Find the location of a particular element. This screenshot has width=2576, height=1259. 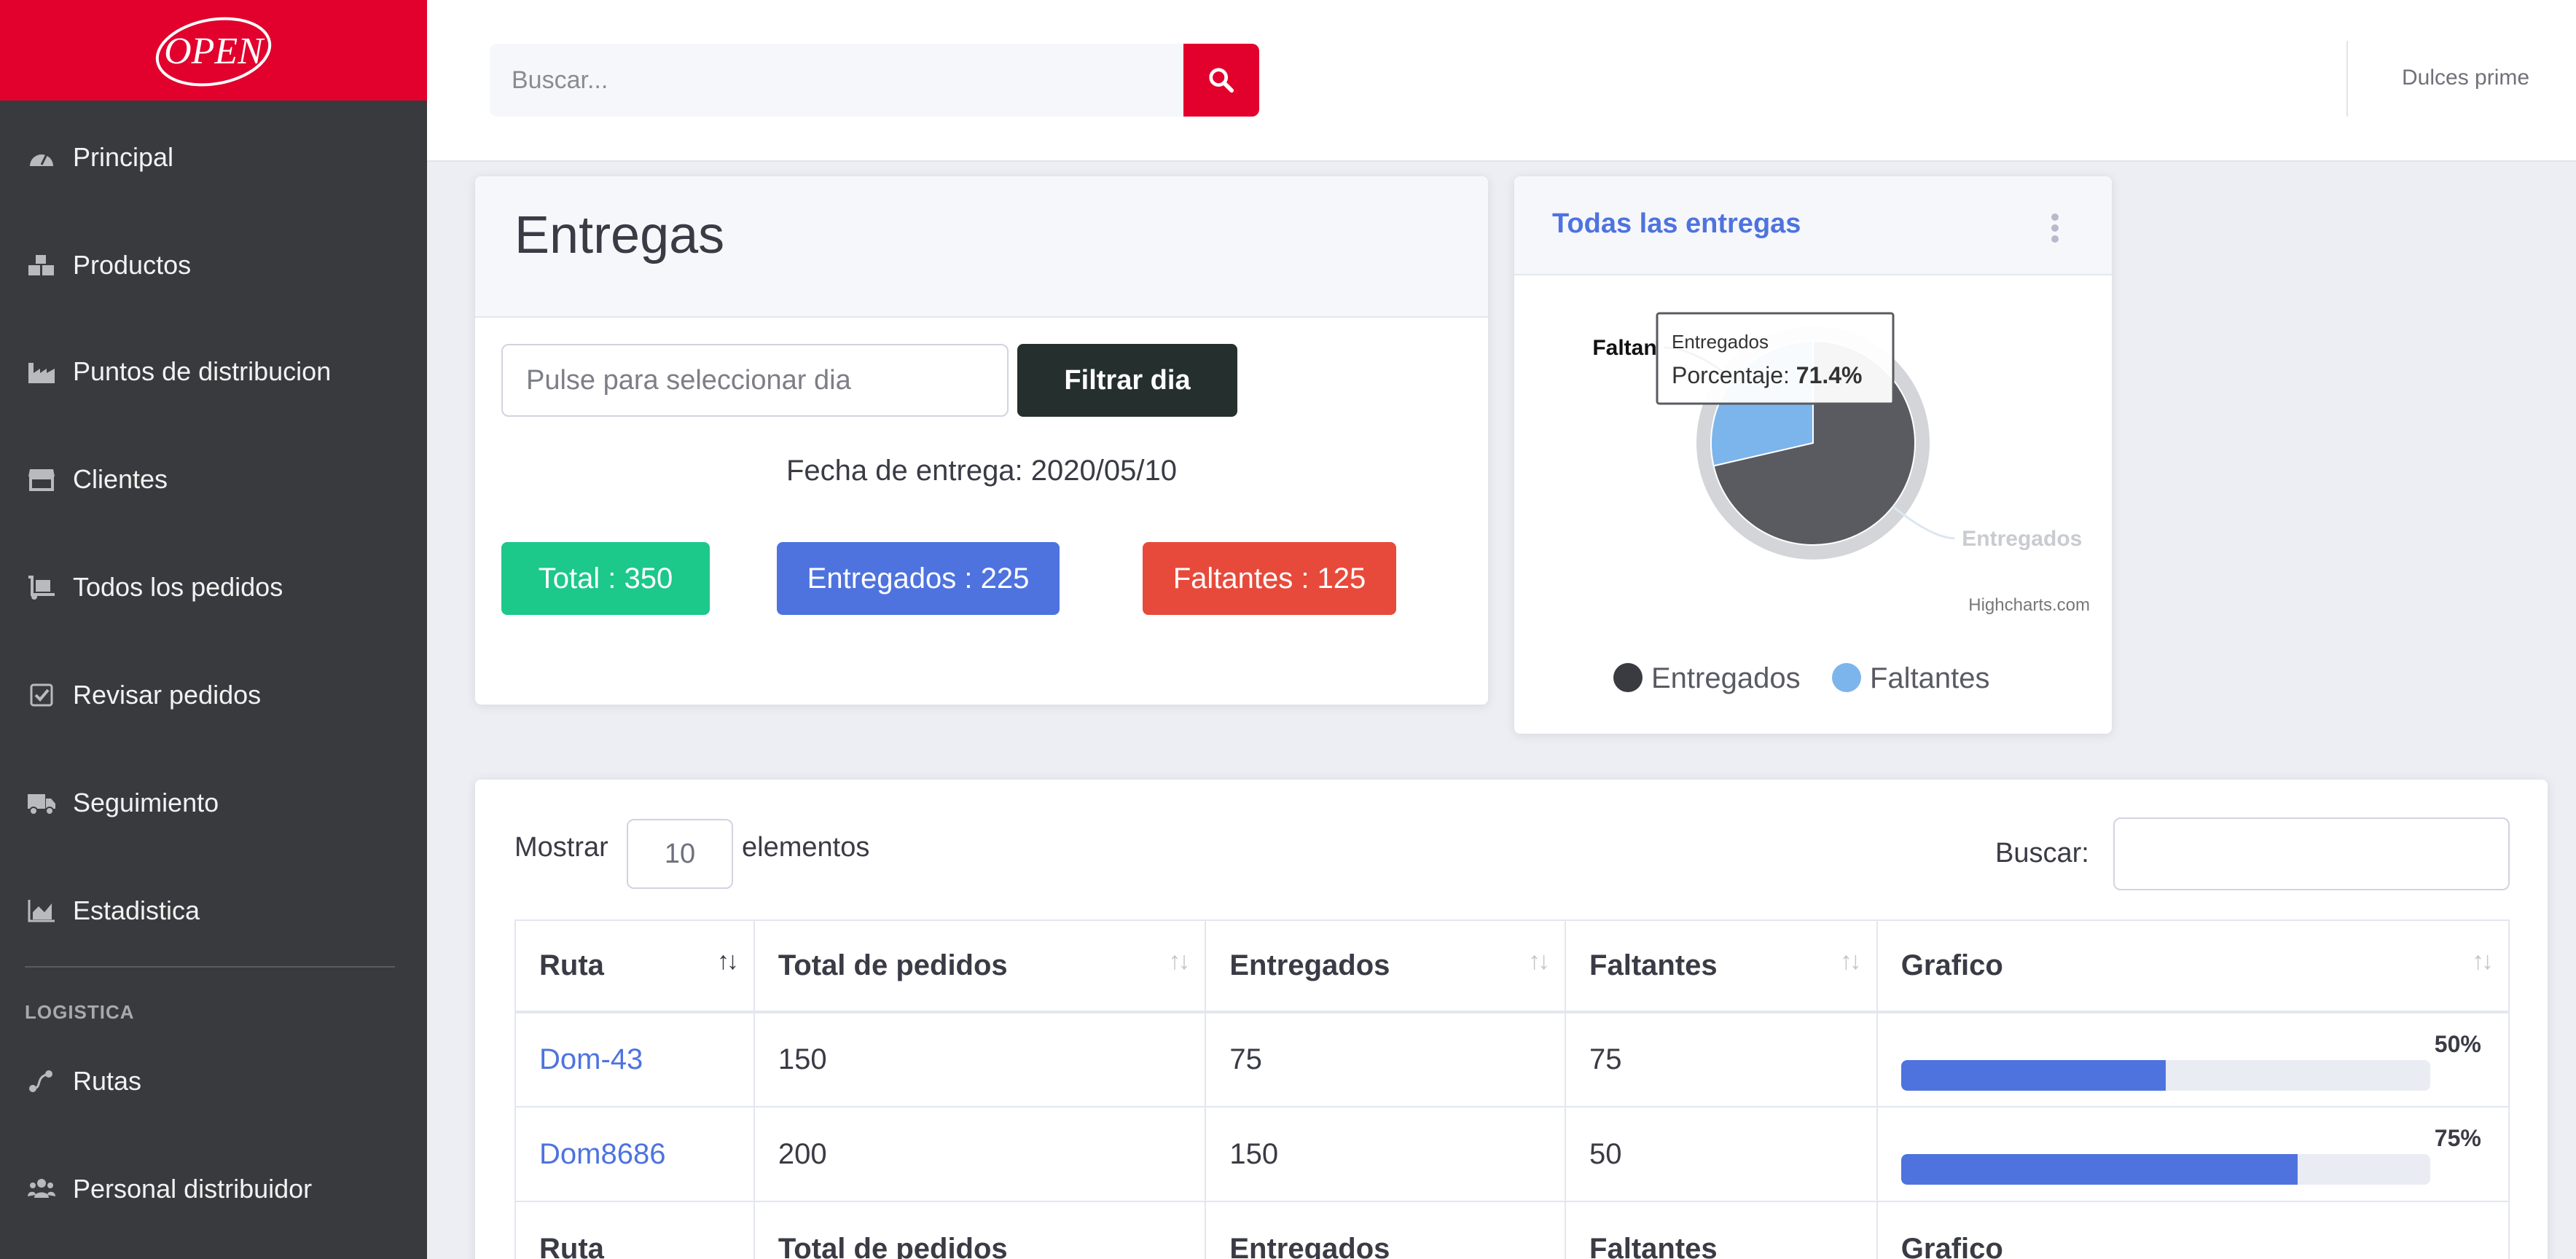

route-icon is located at coordinates (41, 1081).